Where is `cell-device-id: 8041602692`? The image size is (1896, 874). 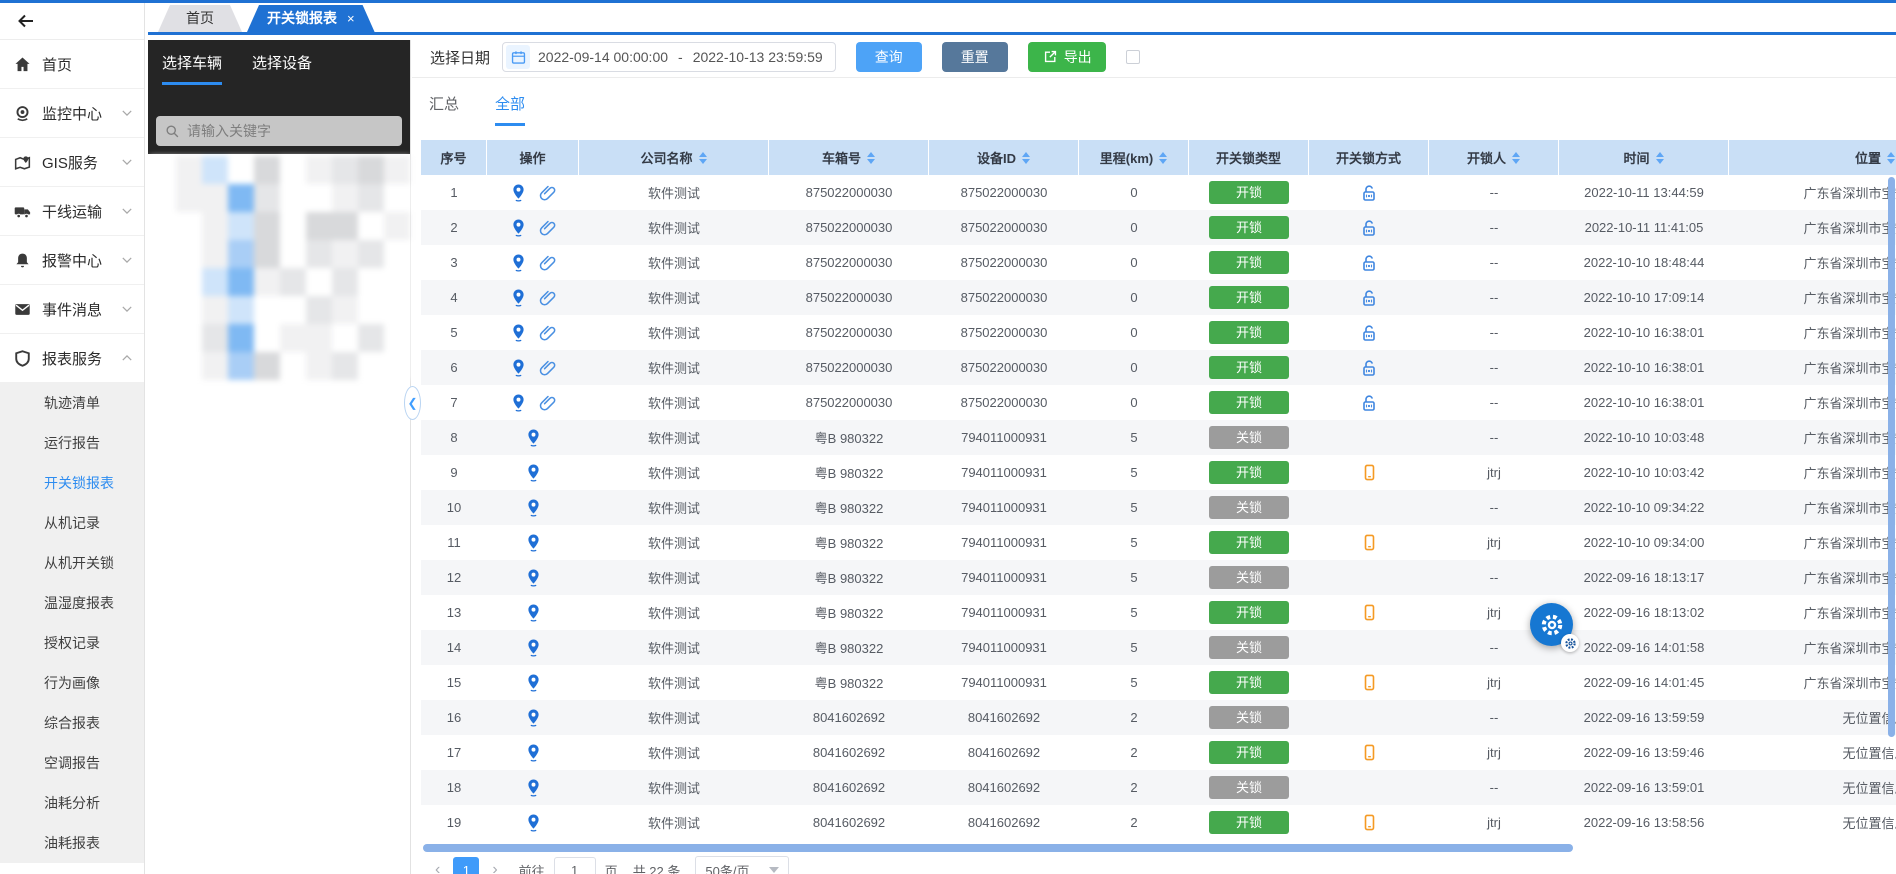 cell-device-id: 8041602692 is located at coordinates (1004, 822).